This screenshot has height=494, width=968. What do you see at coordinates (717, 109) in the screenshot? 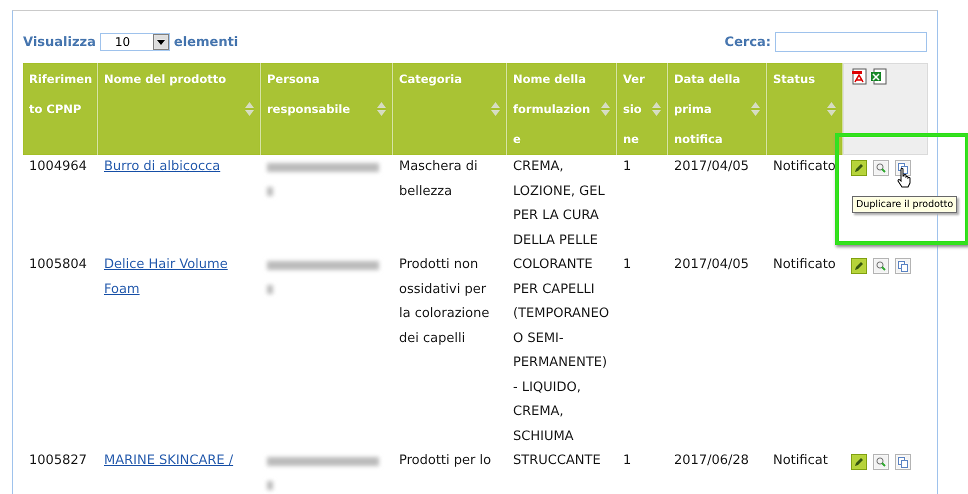
I see `column-header: Data della prima notifica` at bounding box center [717, 109].